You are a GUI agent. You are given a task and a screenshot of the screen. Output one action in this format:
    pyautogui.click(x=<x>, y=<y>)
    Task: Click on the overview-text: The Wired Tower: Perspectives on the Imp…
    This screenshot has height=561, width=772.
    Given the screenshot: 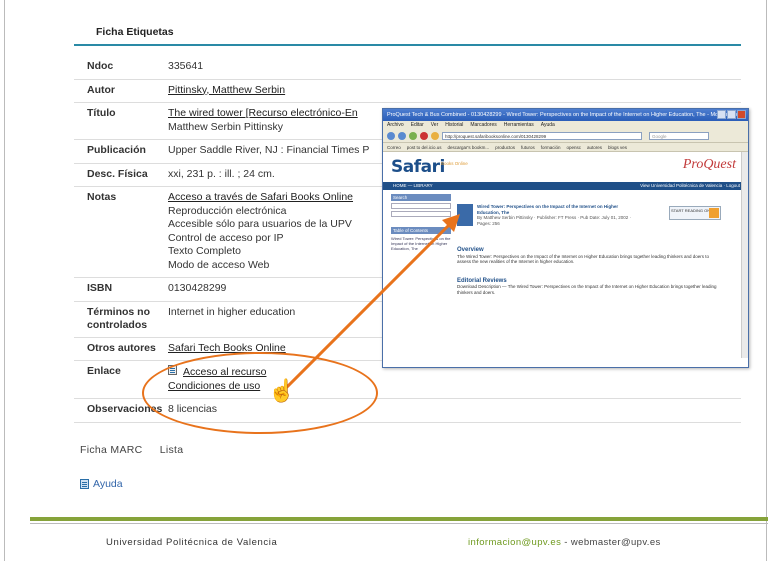 What is the action you would take?
    pyautogui.click(x=583, y=259)
    